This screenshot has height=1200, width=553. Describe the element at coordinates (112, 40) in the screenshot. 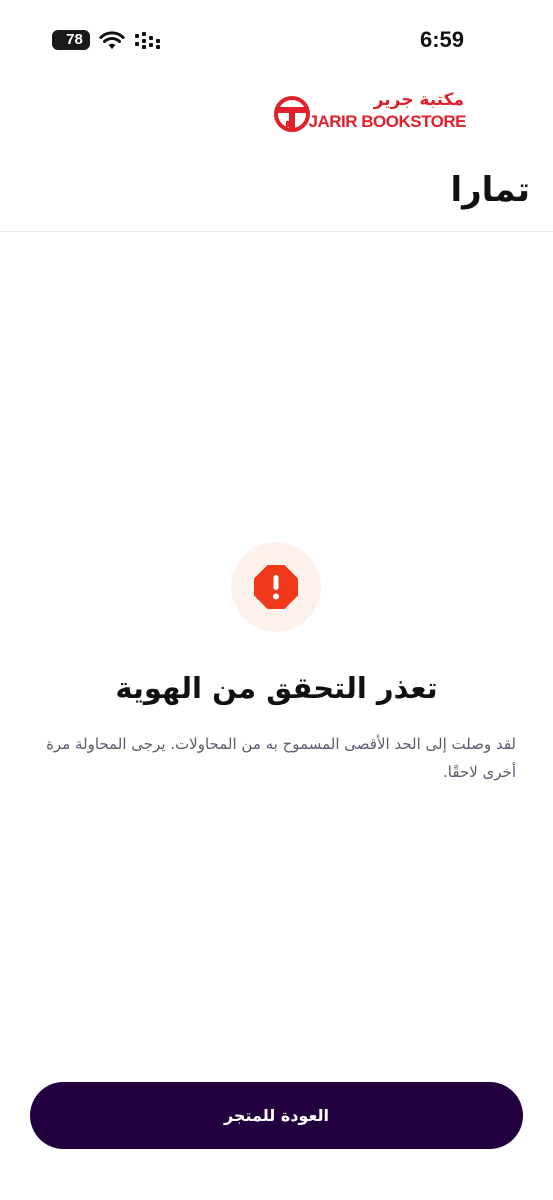

I see `wifi-icon` at that location.